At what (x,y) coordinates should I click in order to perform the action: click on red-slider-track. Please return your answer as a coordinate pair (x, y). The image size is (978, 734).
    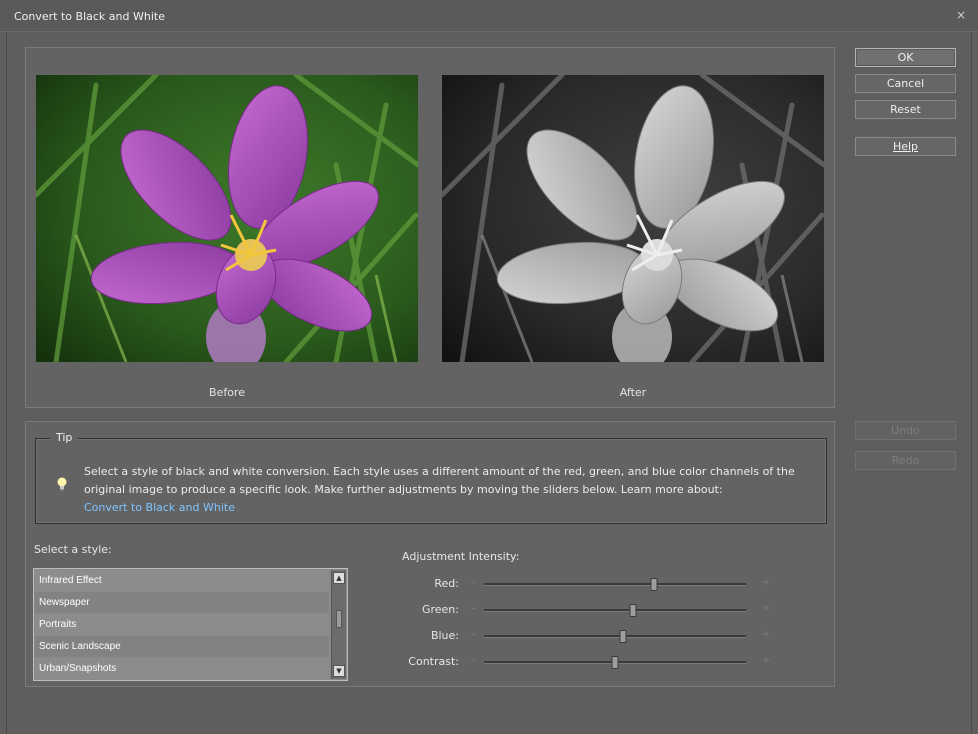
    Looking at the image, I should click on (615, 584).